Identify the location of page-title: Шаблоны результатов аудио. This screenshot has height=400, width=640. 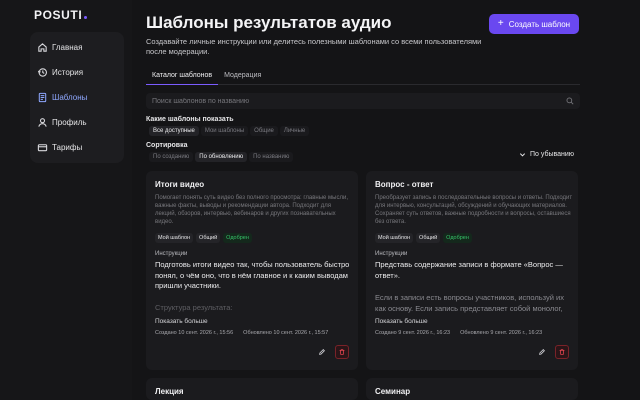
(269, 22).